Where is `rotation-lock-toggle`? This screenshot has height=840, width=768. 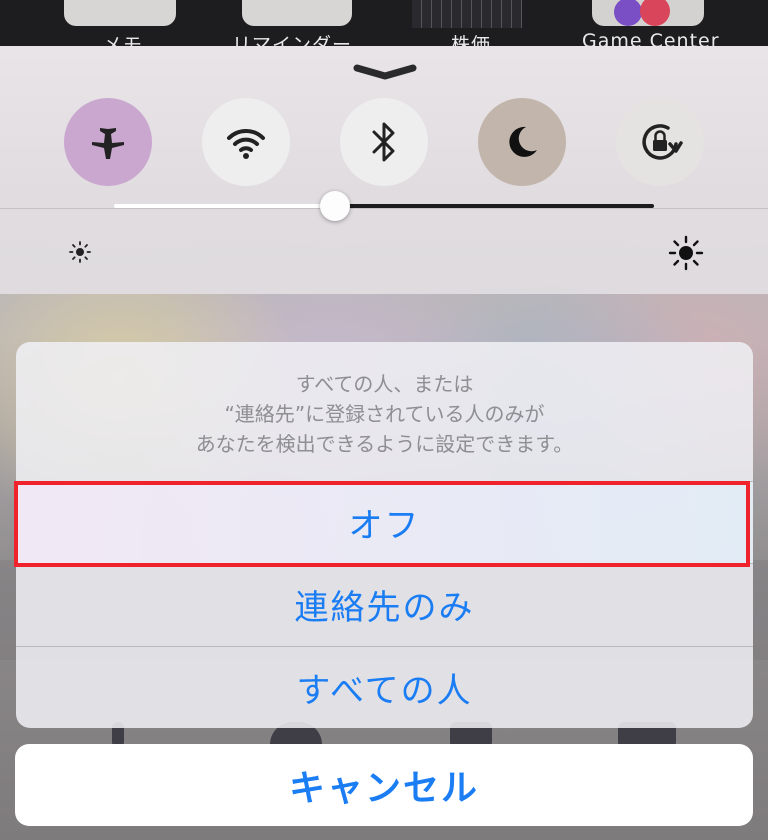
rotation-lock-toggle is located at coordinates (660, 142).